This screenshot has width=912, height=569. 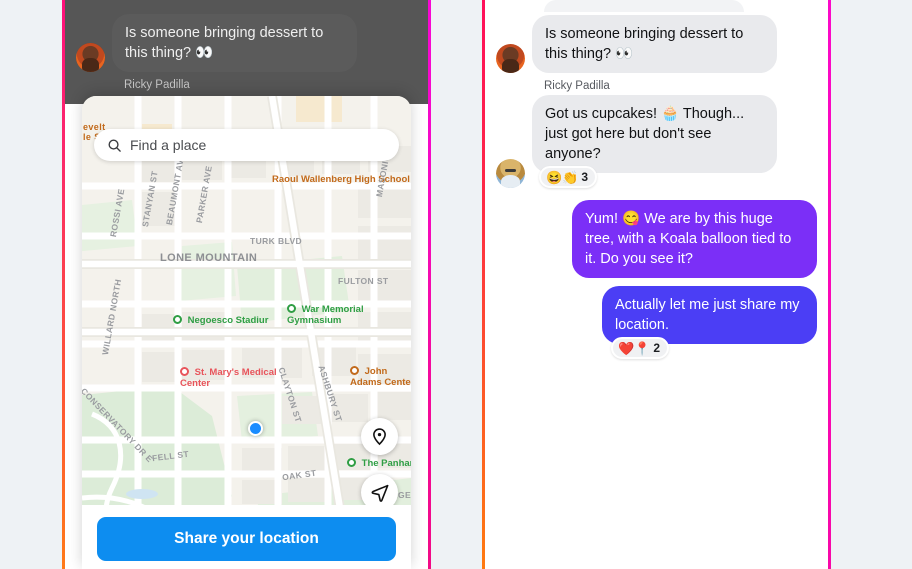 I want to click on hospital-marker-icon, so click(x=184, y=371).